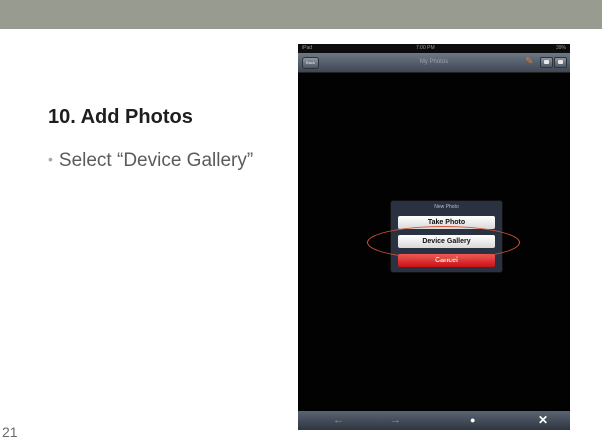  What do you see at coordinates (120, 117) in the screenshot?
I see `slide-title: 10. Add Photos` at bounding box center [120, 117].